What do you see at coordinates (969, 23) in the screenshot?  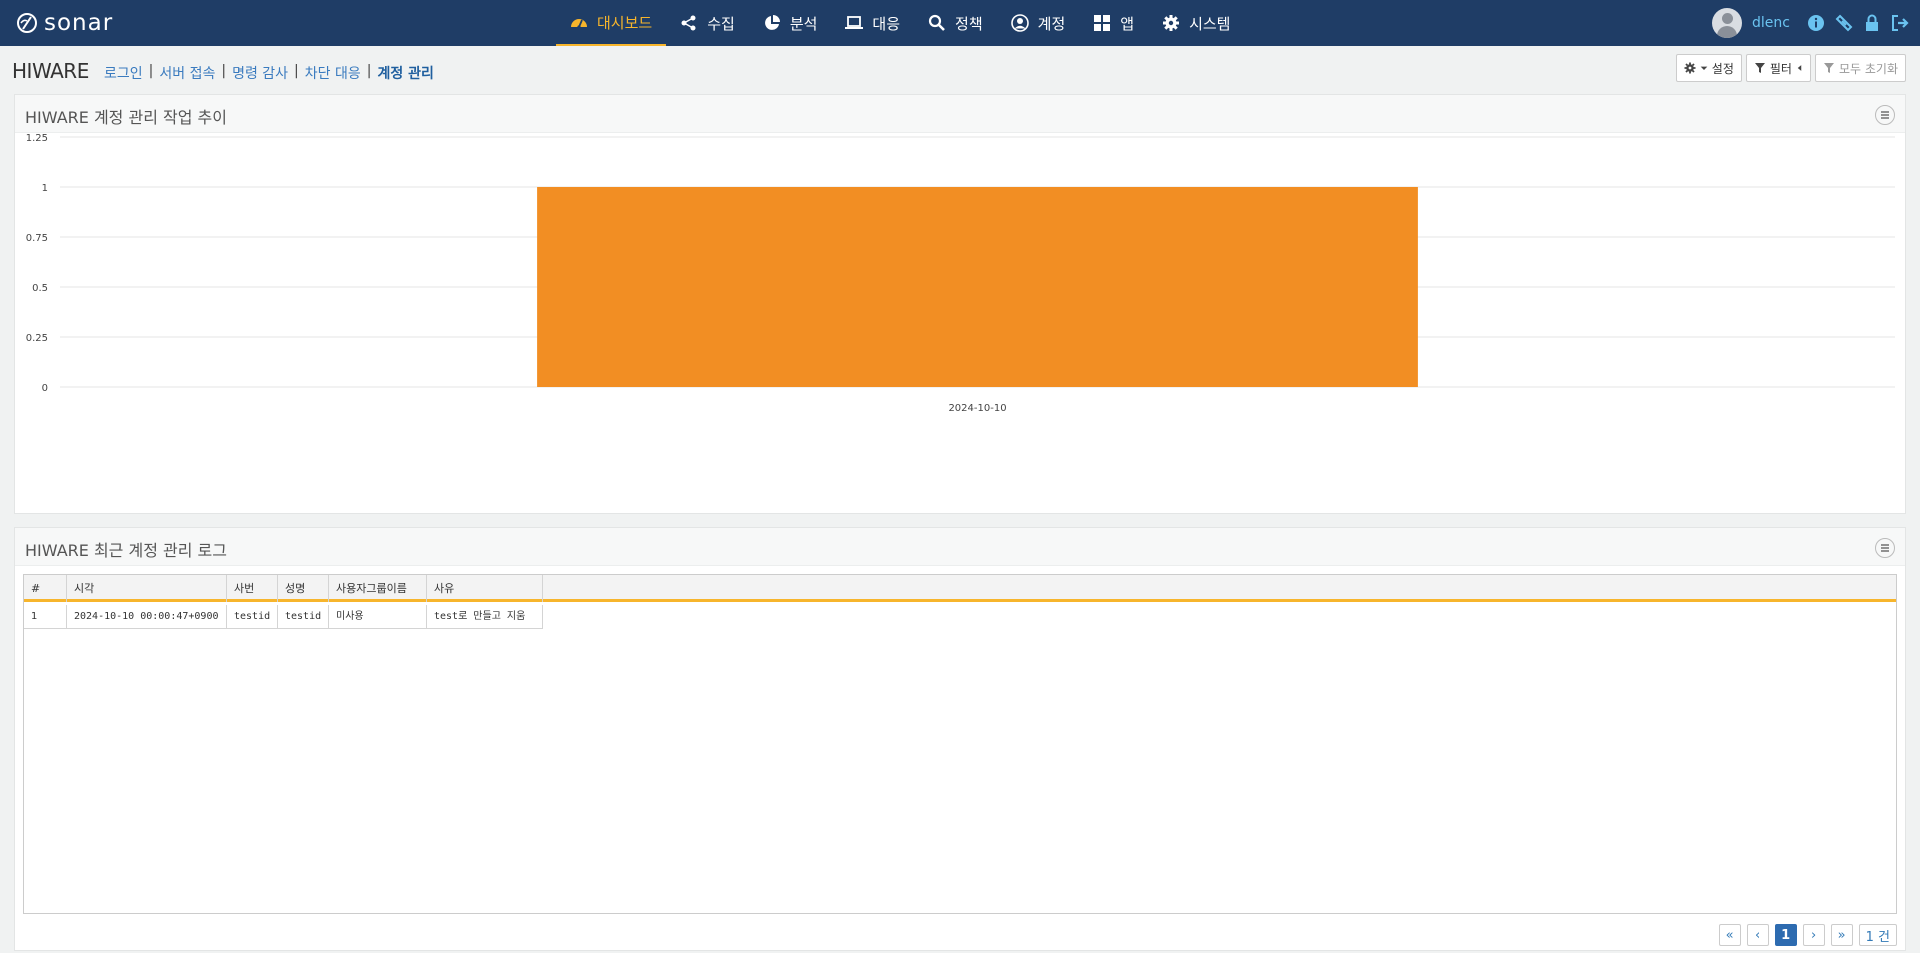 I see `nav-label: 정책` at bounding box center [969, 23].